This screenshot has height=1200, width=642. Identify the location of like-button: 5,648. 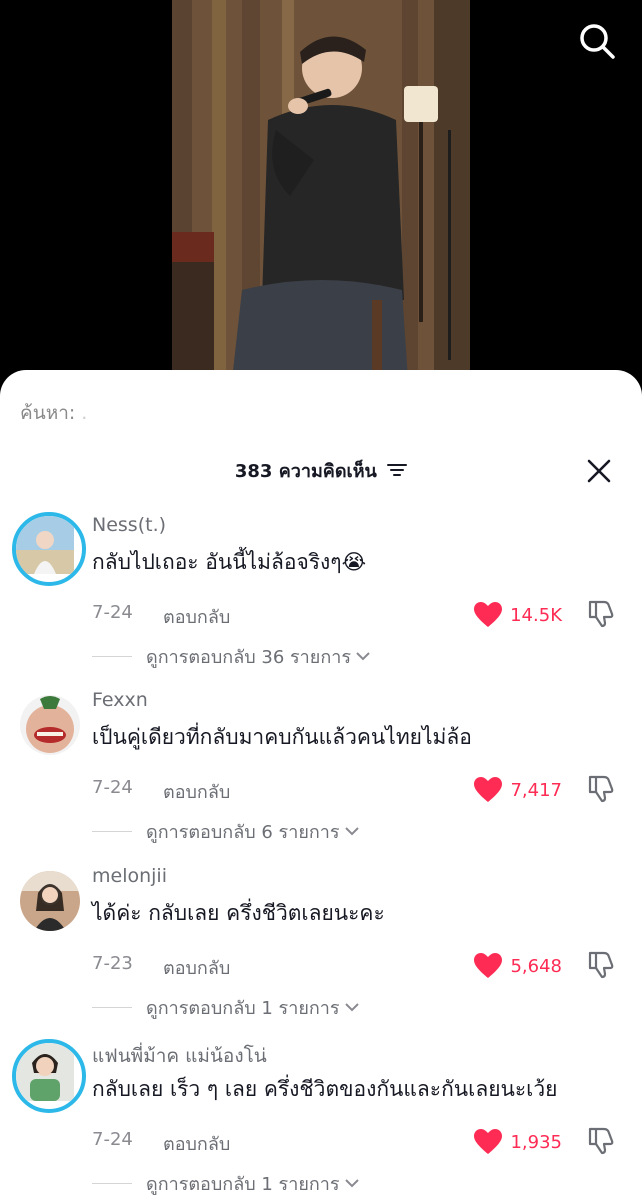
(518, 966).